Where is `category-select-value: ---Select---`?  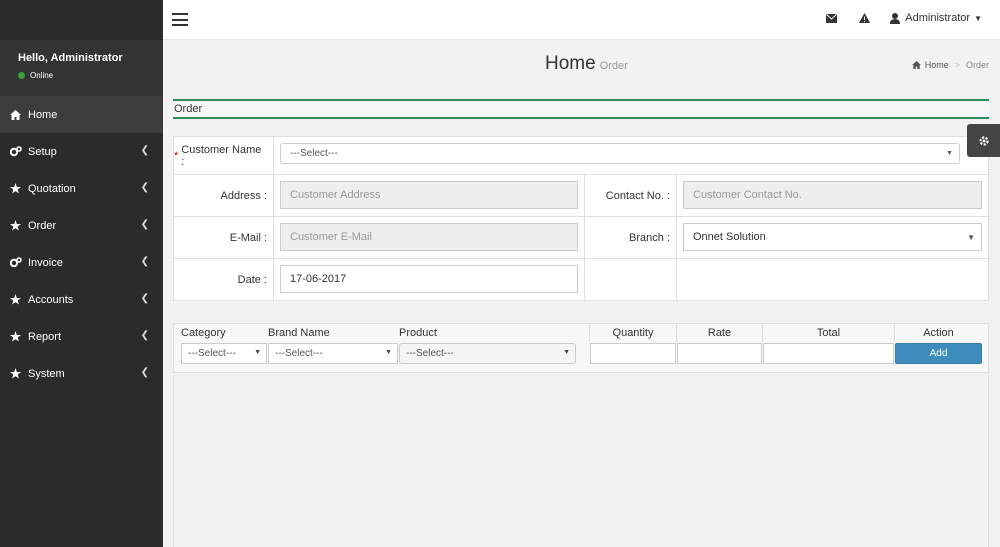 category-select-value: ---Select--- is located at coordinates (212, 353).